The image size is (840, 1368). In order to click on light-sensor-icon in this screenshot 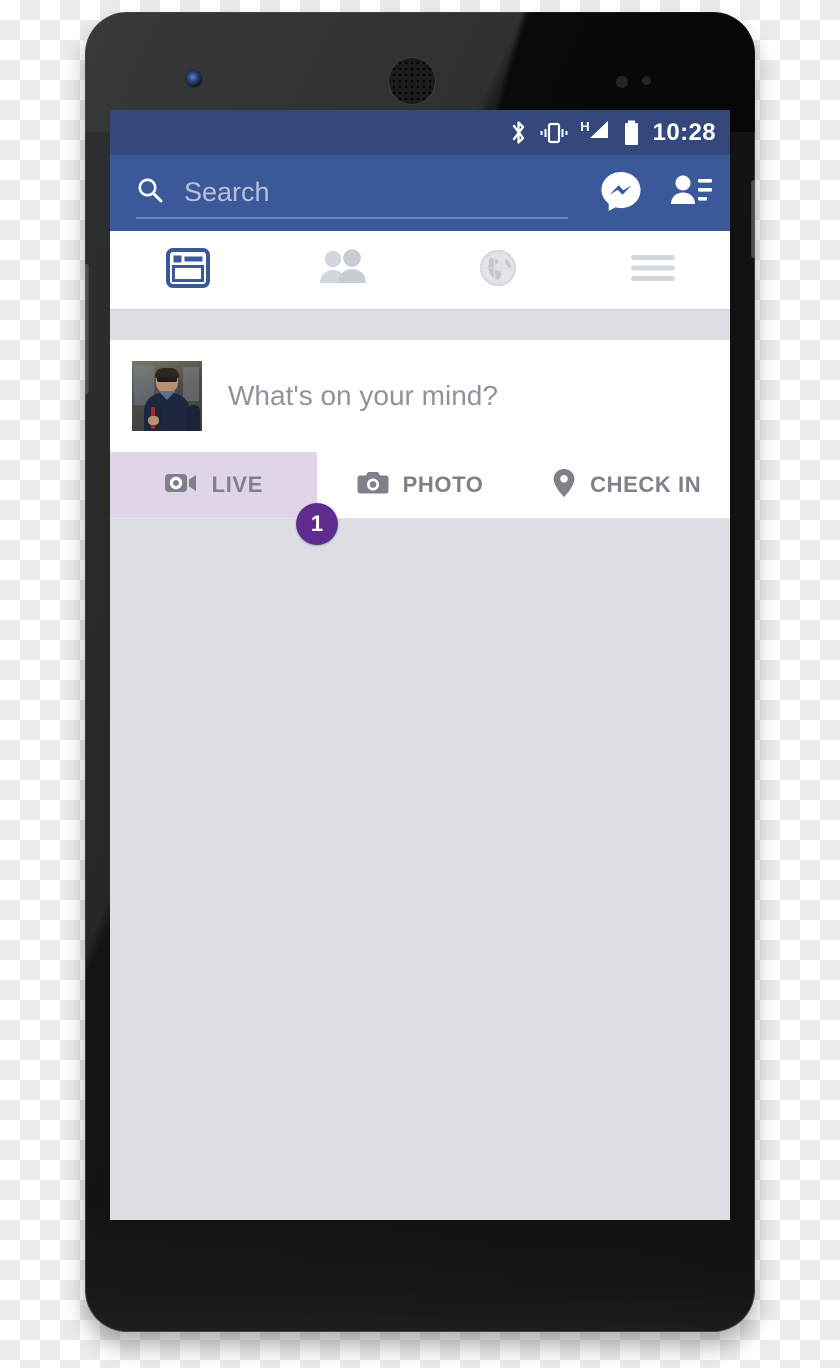, I will do `click(646, 80)`.